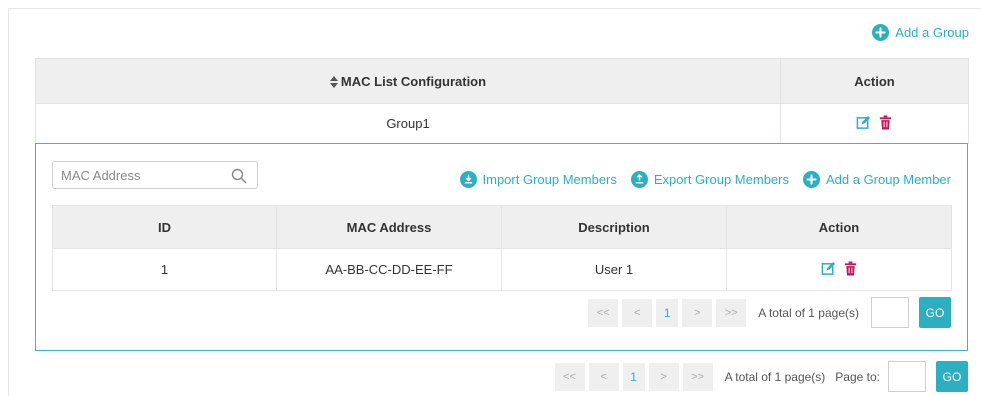 The width and height of the screenshot is (981, 396). I want to click on sort-icon, so click(333, 82).